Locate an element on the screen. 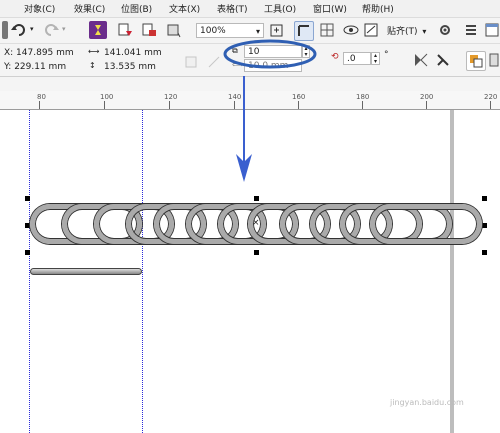  application-settings-button is located at coordinates (471, 30).